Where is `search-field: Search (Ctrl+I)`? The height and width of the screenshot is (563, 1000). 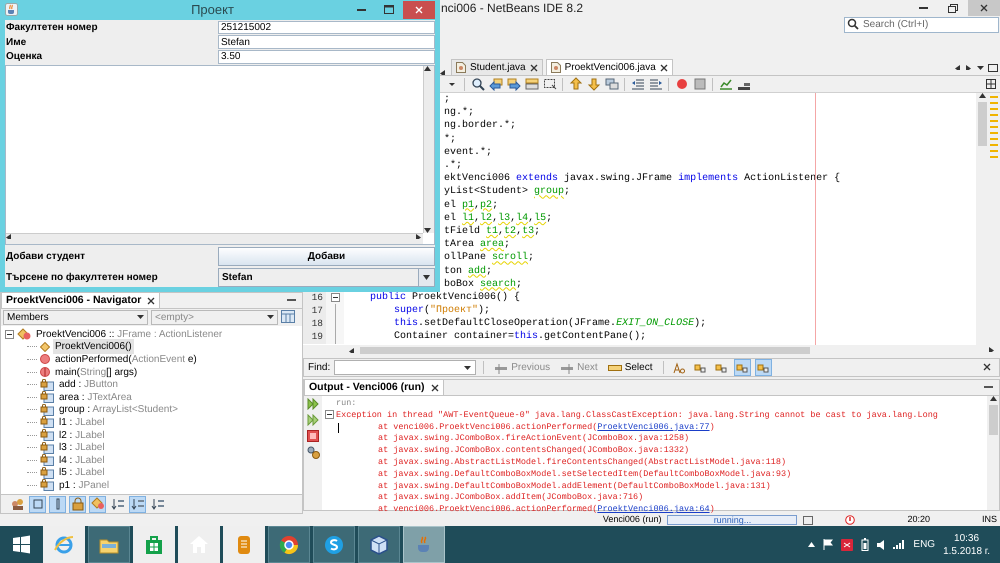
search-field: Search (Ctrl+I) is located at coordinates (921, 24).